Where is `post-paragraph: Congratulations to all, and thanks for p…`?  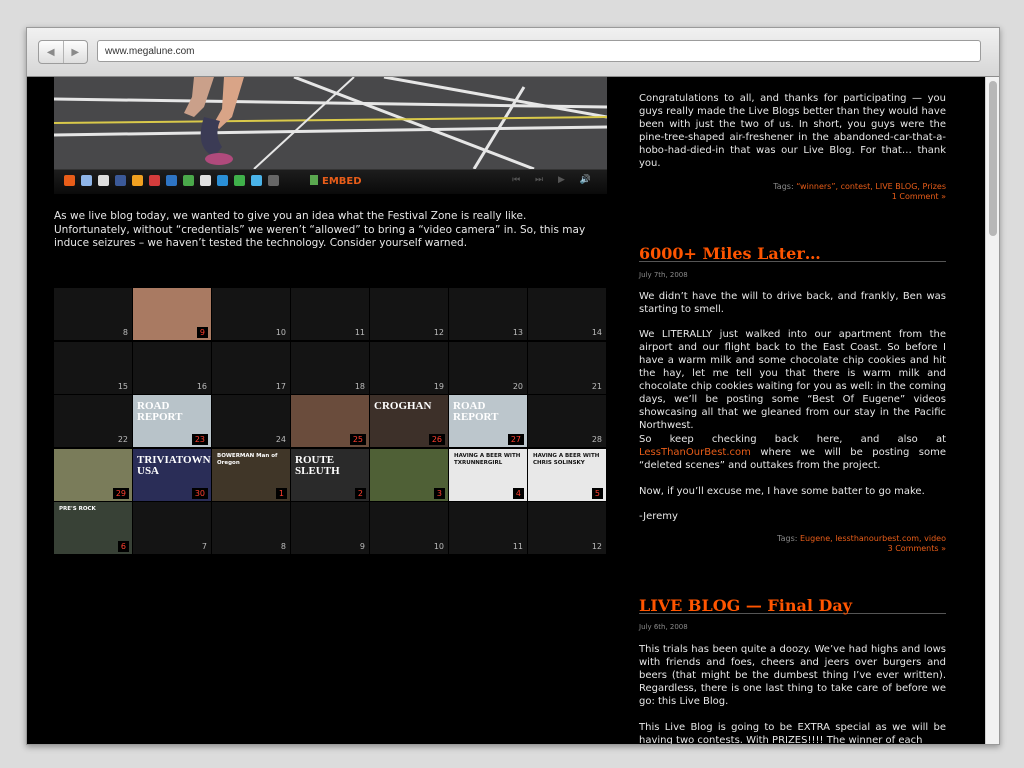
post-paragraph: Congratulations to all, and thanks for p… is located at coordinates (792, 131).